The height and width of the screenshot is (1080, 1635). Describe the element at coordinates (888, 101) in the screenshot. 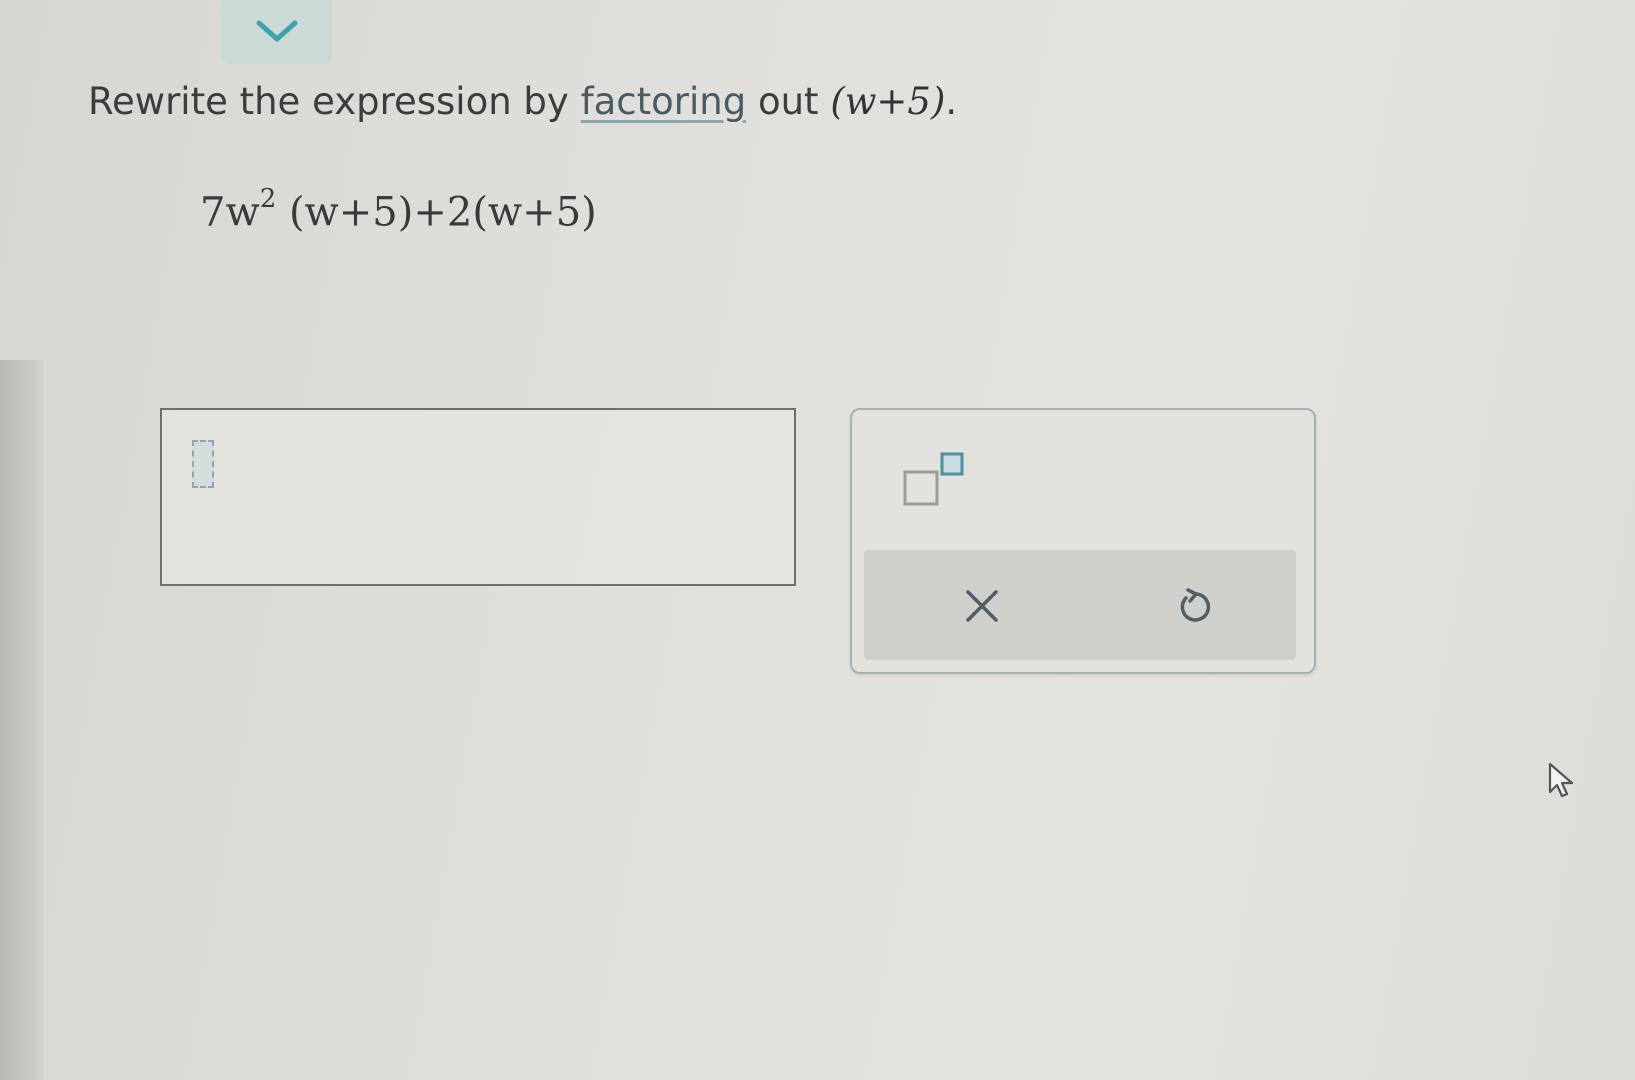

I see `prompt-factor: (w+5)` at that location.